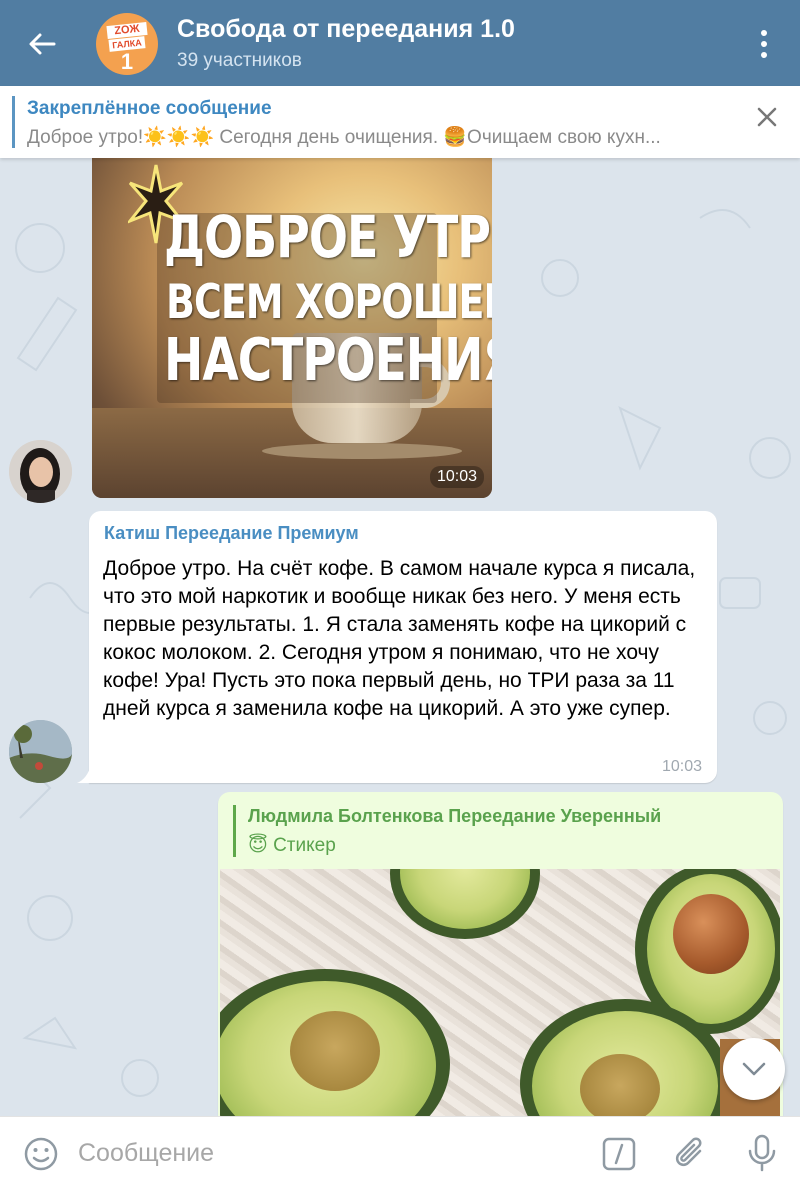 The image size is (800, 1189). Describe the element at coordinates (619, 1154) in the screenshot. I see `bot-command-icon` at that location.